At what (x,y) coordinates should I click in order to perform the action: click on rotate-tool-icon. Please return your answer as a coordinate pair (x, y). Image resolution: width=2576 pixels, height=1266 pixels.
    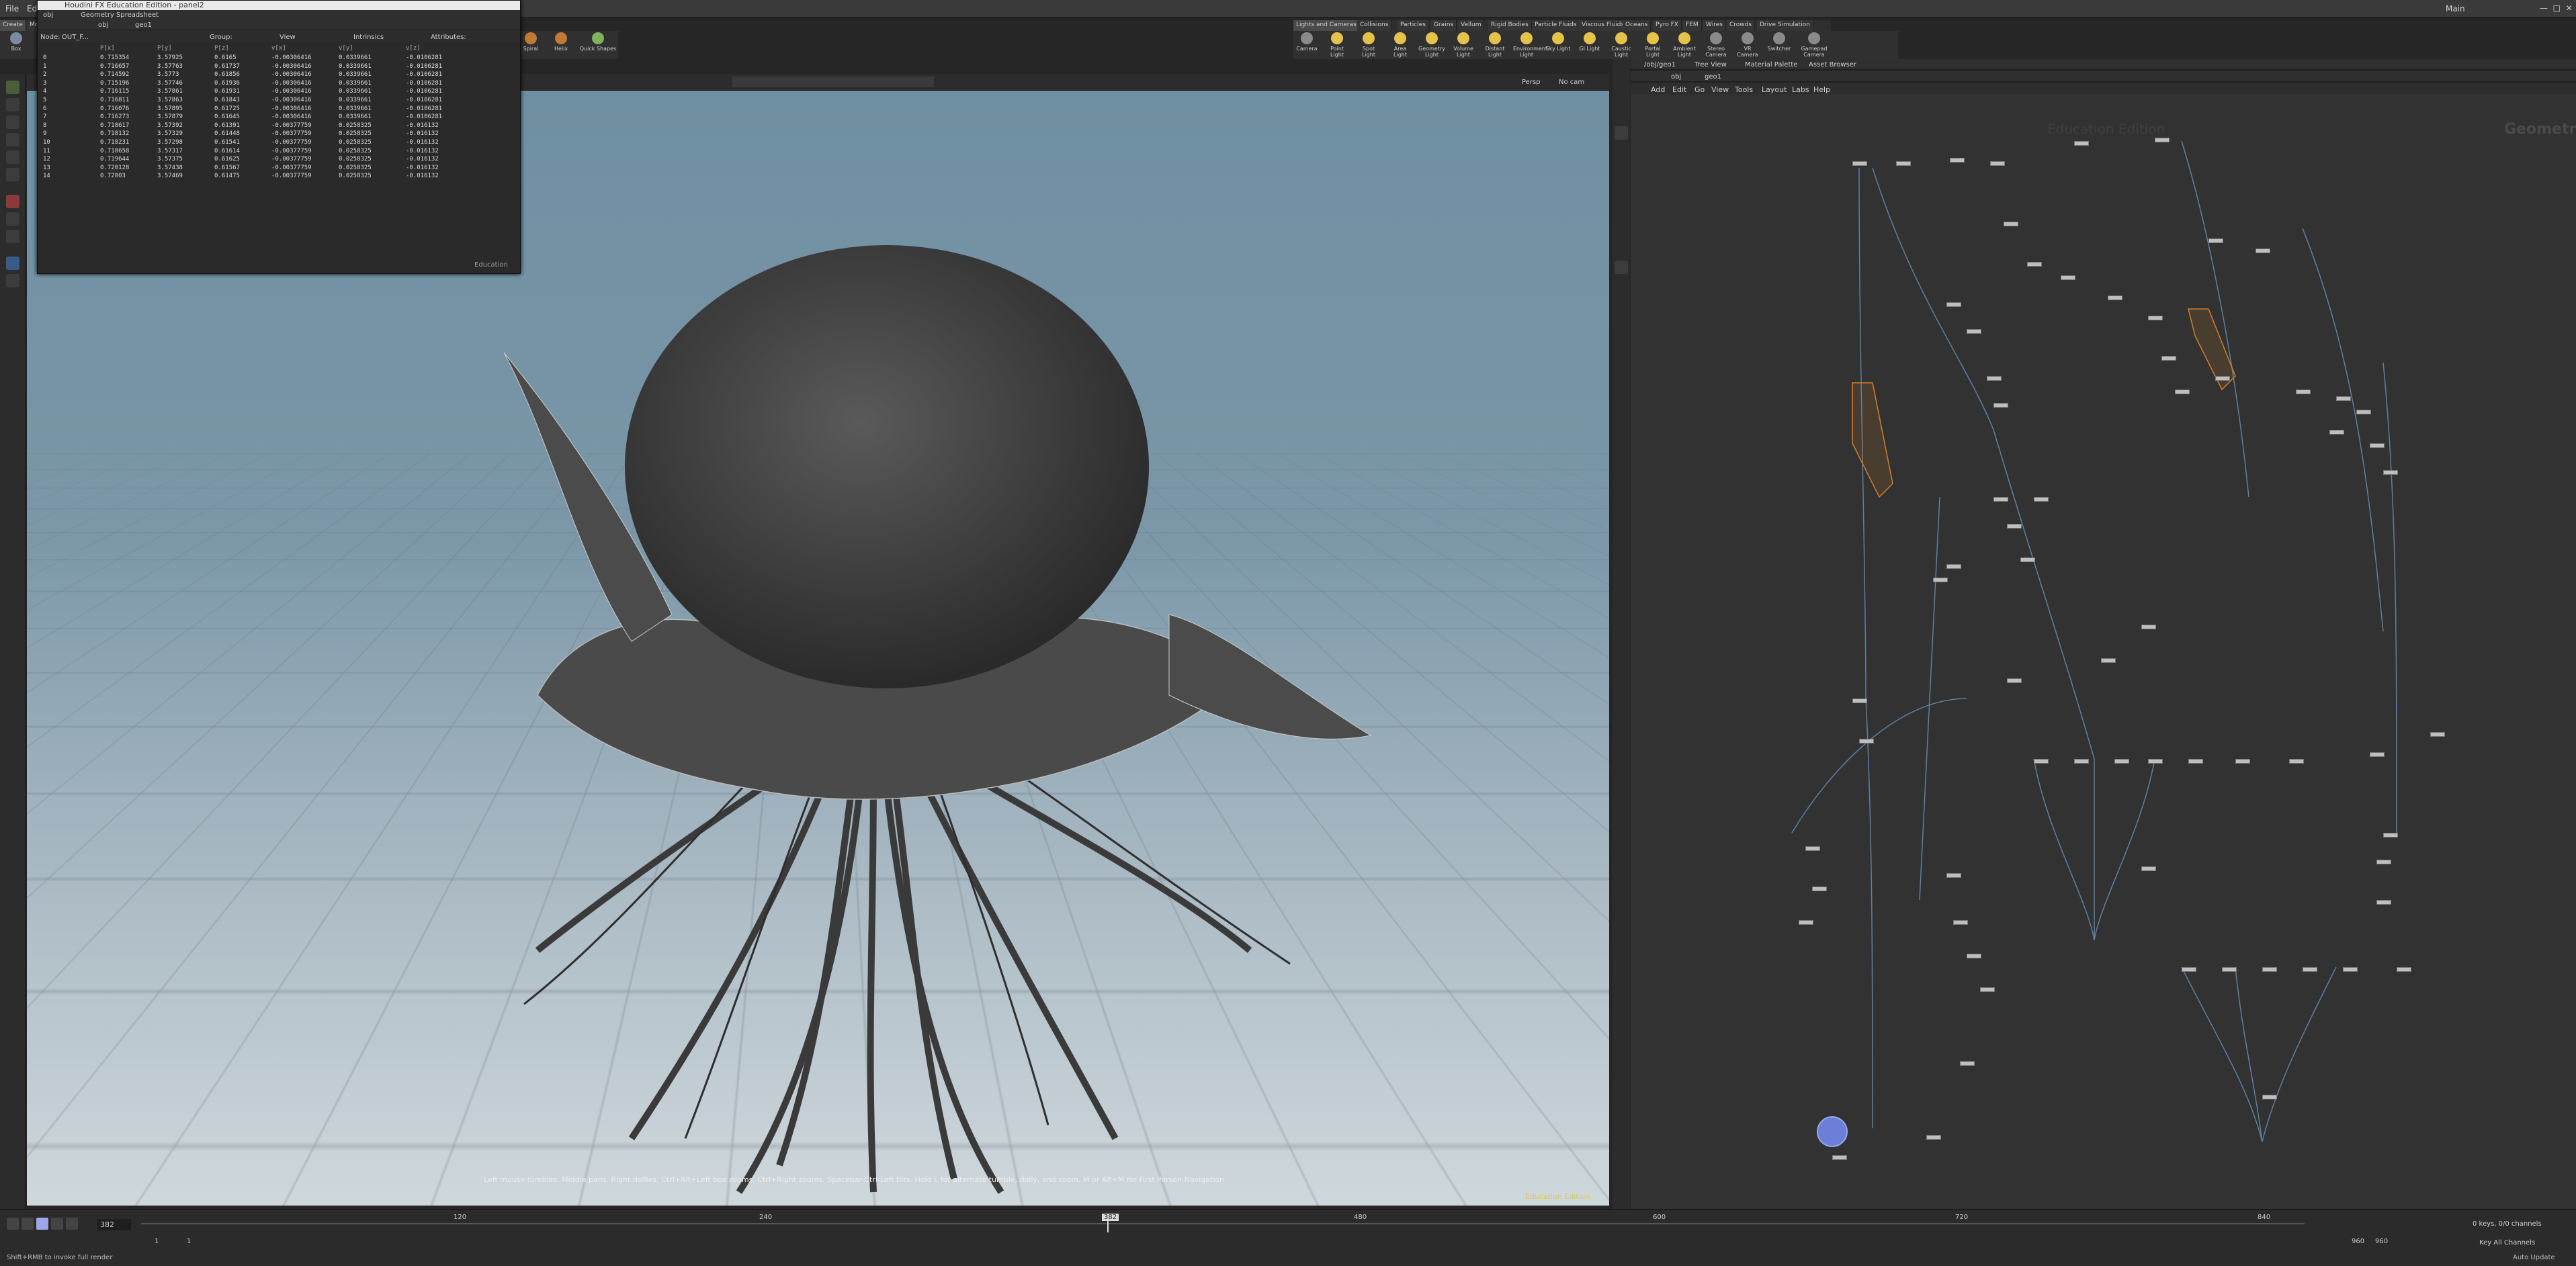
    Looking at the image, I should click on (12, 123).